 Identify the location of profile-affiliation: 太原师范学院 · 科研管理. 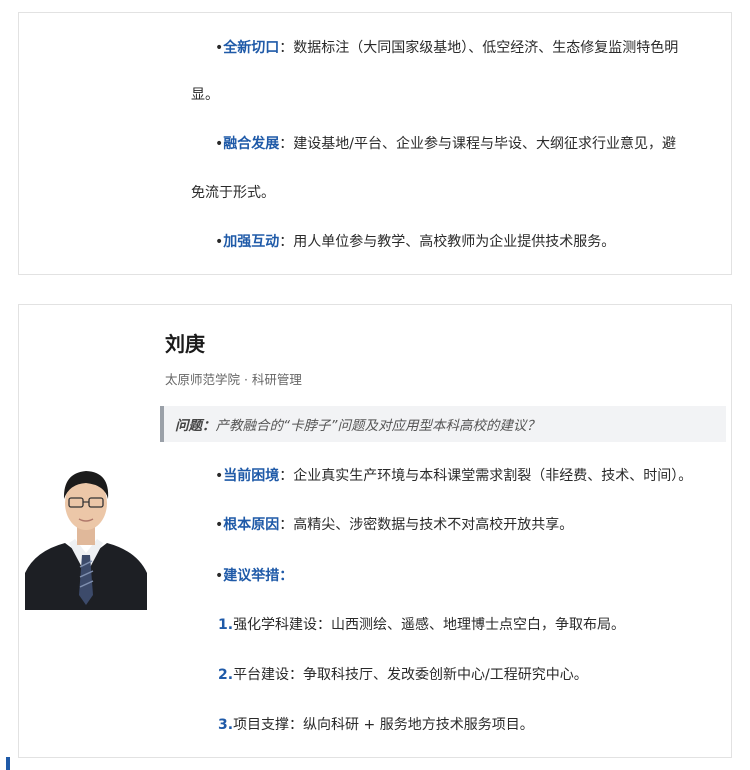
(233, 379).